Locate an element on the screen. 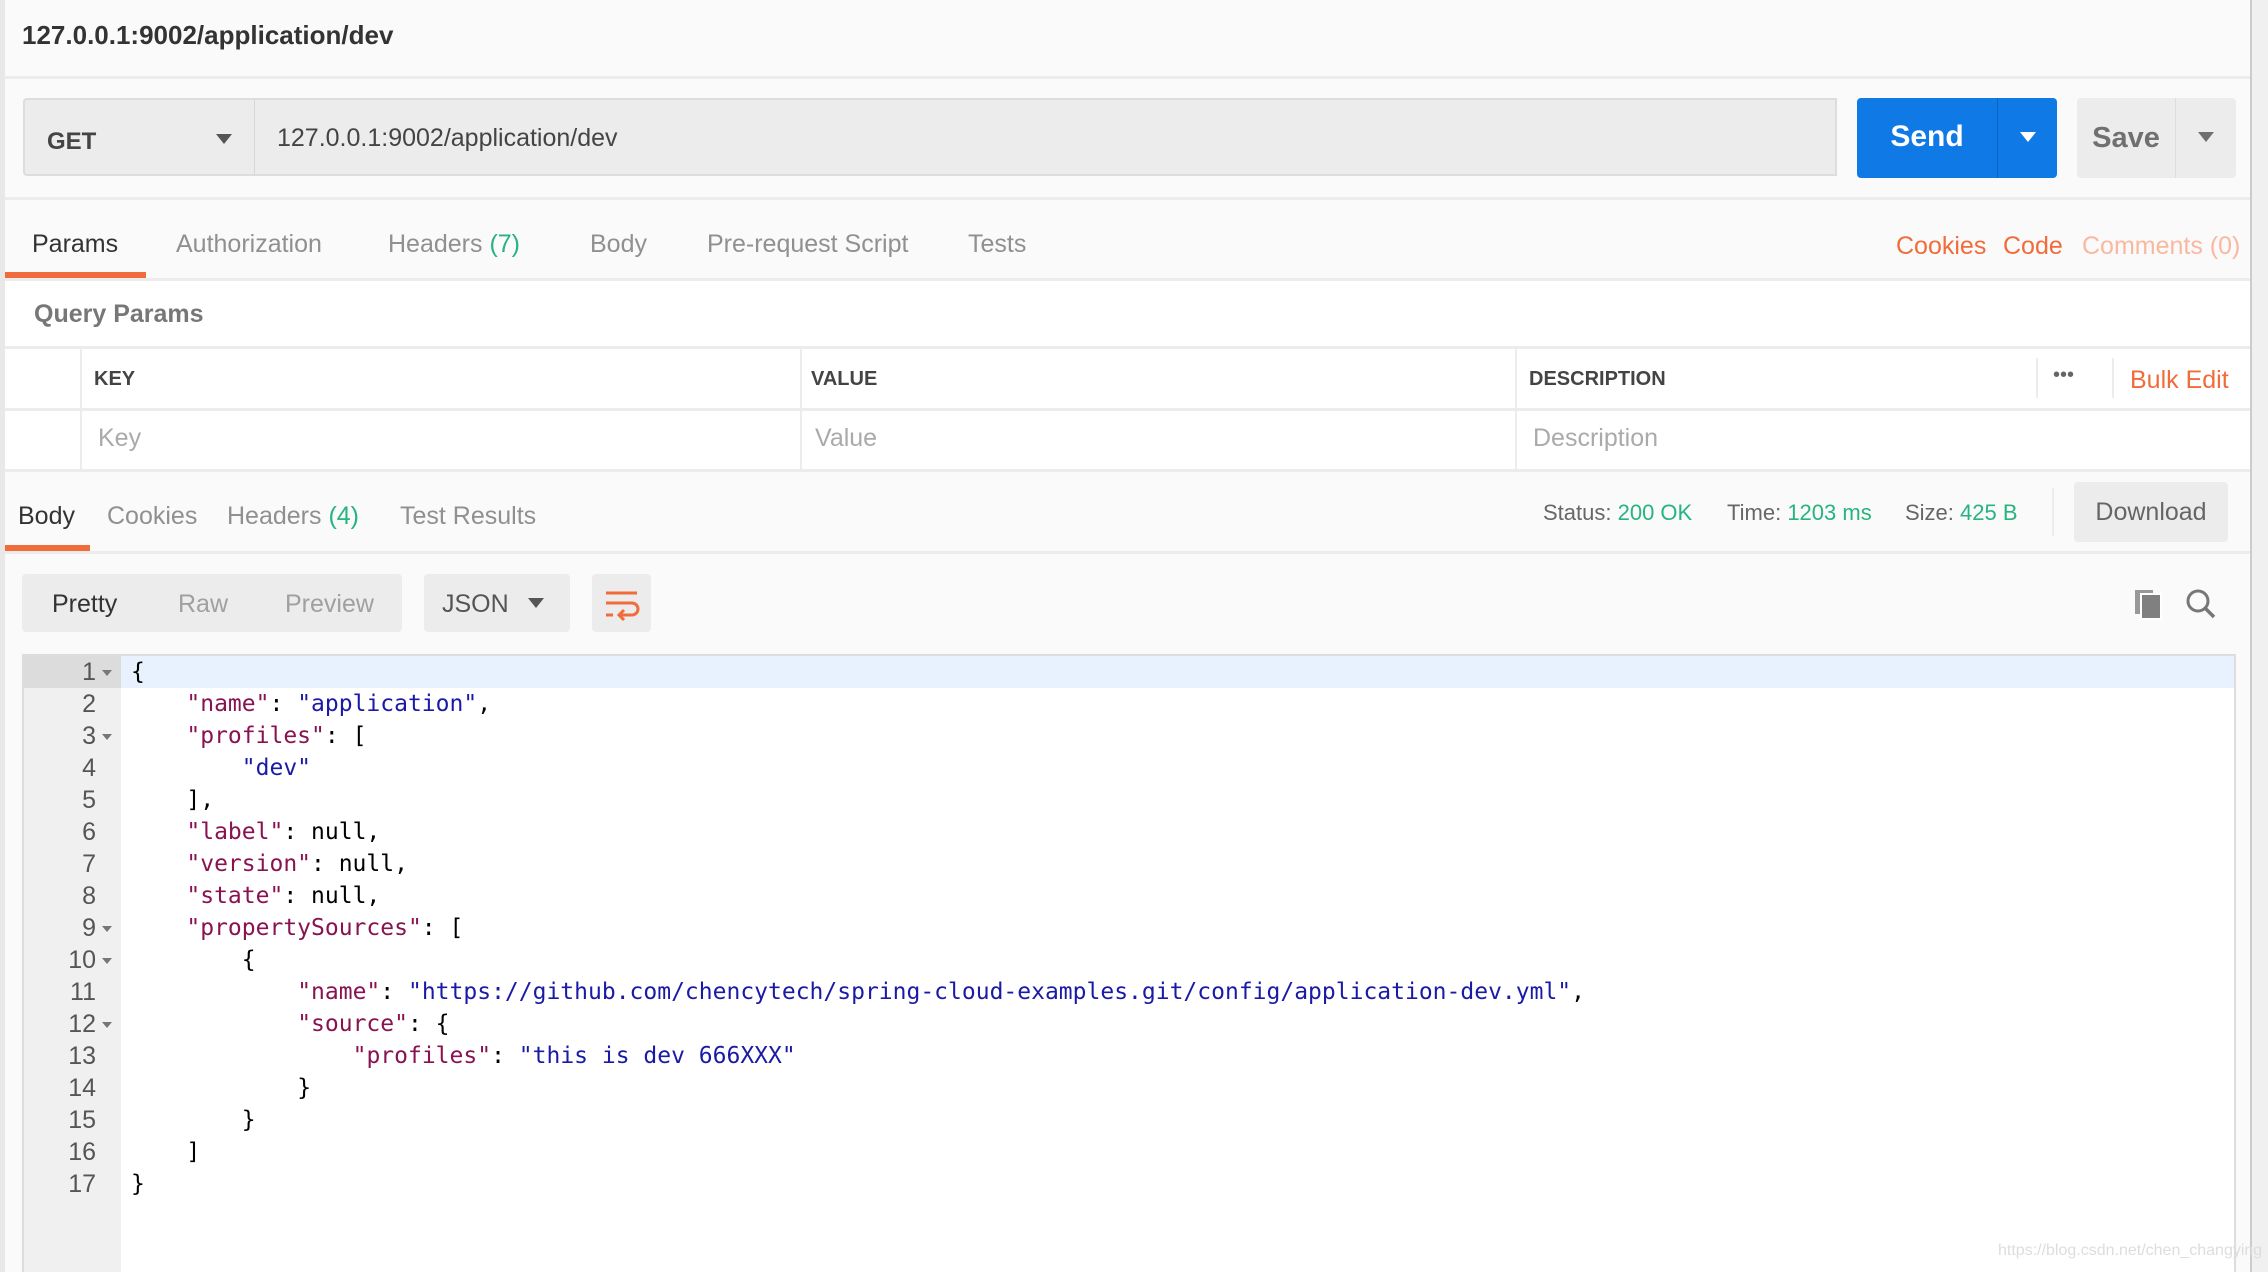  more-options-icon: ••• is located at coordinates (2063, 375).